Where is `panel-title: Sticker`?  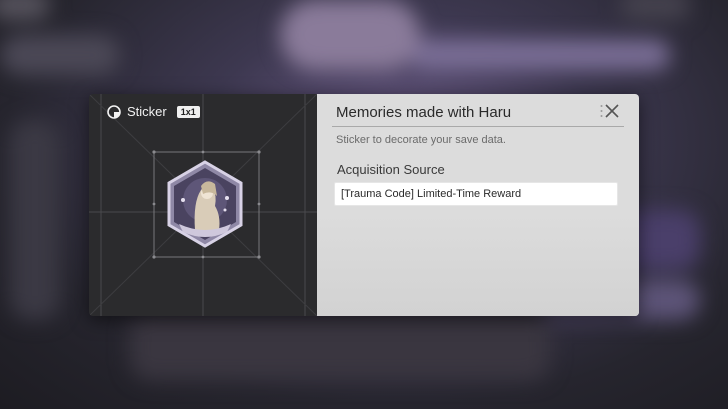
panel-title: Sticker is located at coordinates (147, 111).